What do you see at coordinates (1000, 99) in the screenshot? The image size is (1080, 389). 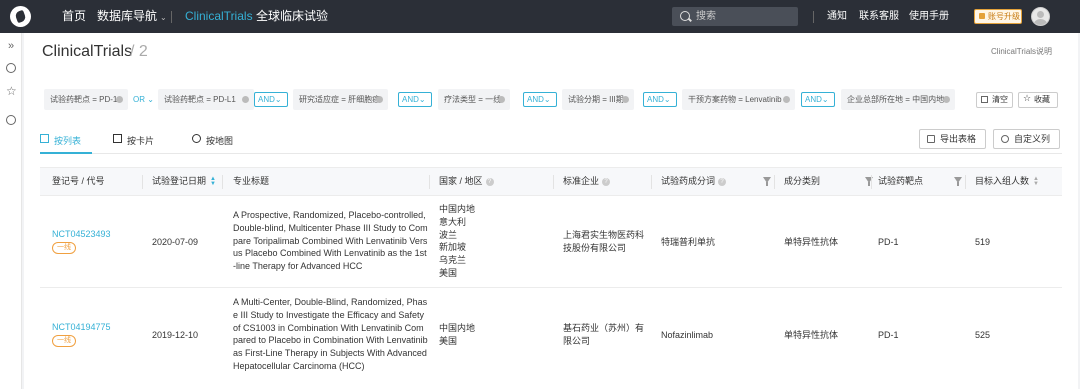 I see `clear-label: 清空` at bounding box center [1000, 99].